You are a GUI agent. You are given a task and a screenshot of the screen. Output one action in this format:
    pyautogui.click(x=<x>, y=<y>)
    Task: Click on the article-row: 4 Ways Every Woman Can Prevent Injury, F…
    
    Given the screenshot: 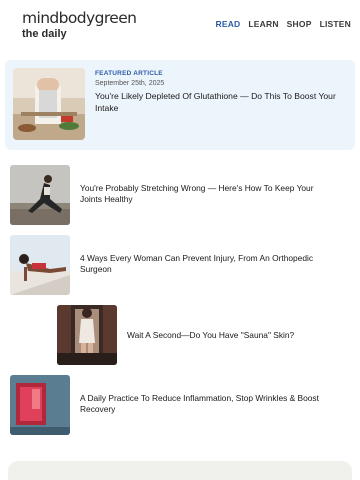 What is the action you would take?
    pyautogui.click(x=180, y=266)
    